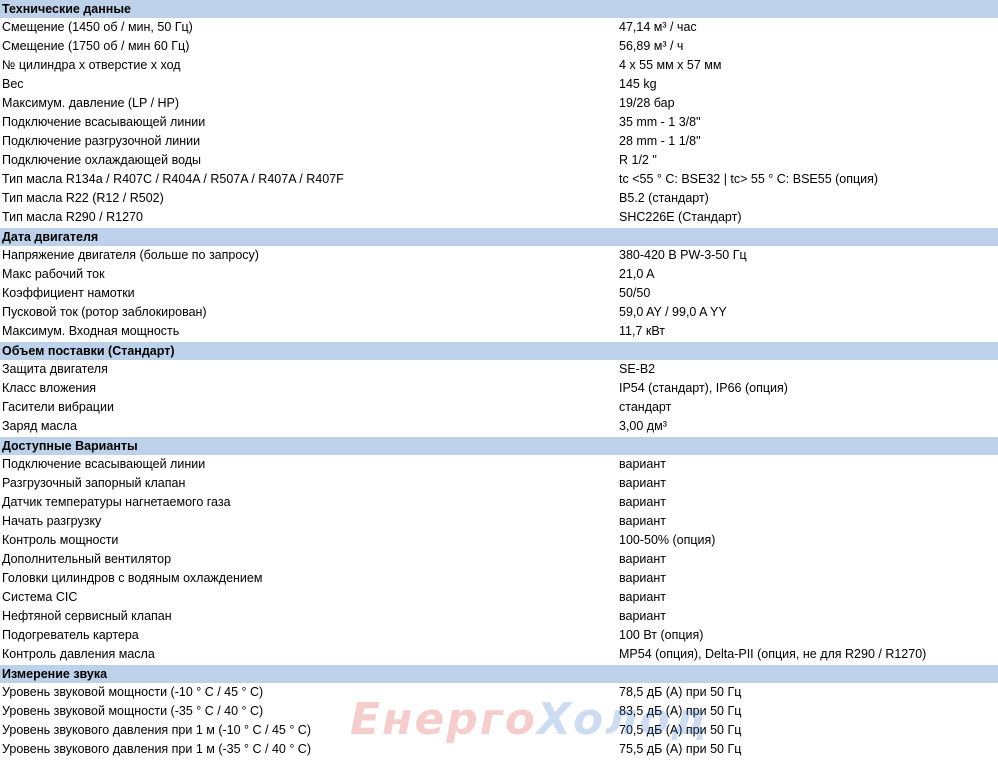 This screenshot has width=998, height=761. What do you see at coordinates (499, 237) in the screenshot?
I see `section-header: Дата двигателя` at bounding box center [499, 237].